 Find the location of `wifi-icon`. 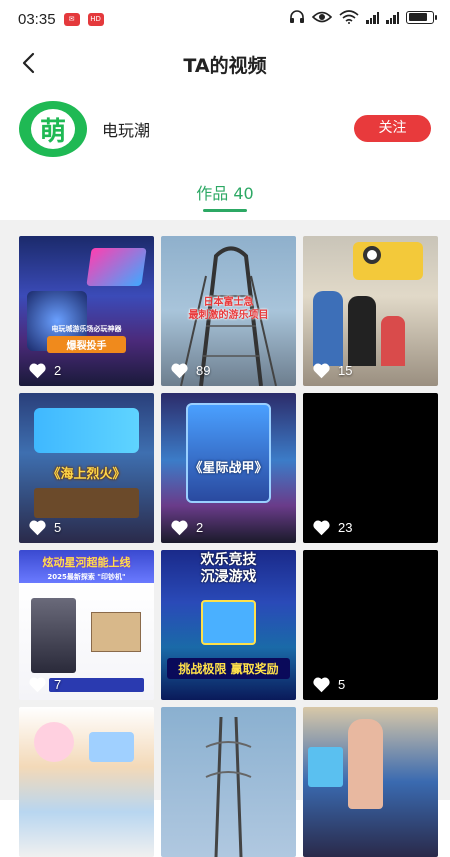

wifi-icon is located at coordinates (349, 17).